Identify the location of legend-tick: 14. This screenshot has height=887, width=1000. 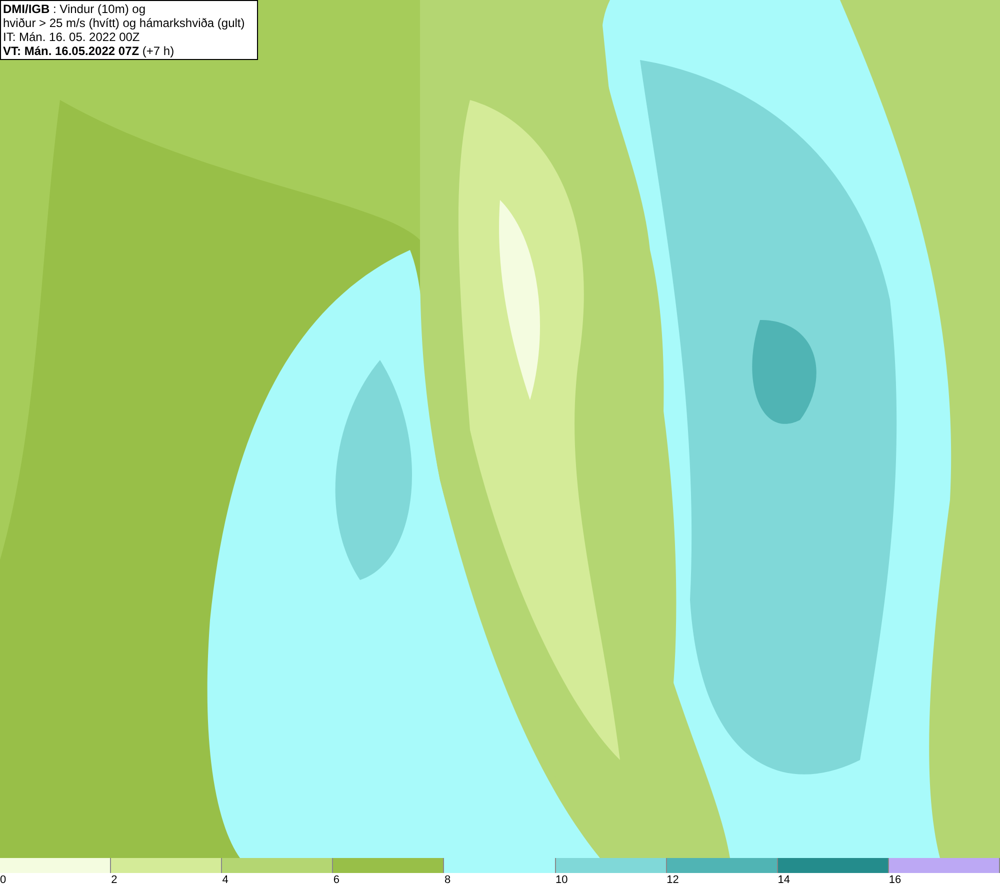
(784, 880).